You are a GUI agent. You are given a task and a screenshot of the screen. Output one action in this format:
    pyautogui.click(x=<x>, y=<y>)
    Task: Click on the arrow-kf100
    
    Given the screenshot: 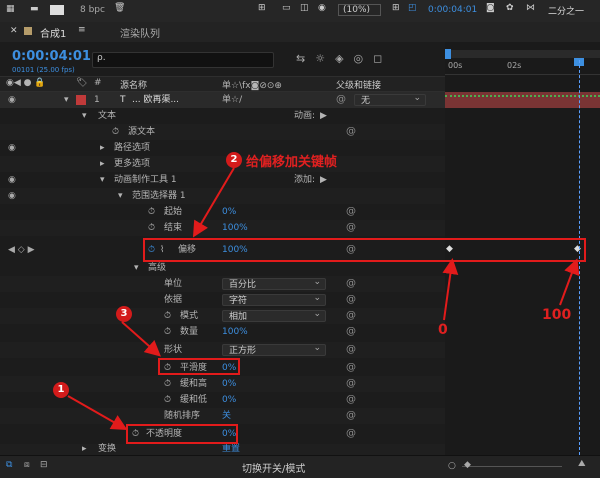 What is the action you would take?
    pyautogui.click(x=569, y=282)
    